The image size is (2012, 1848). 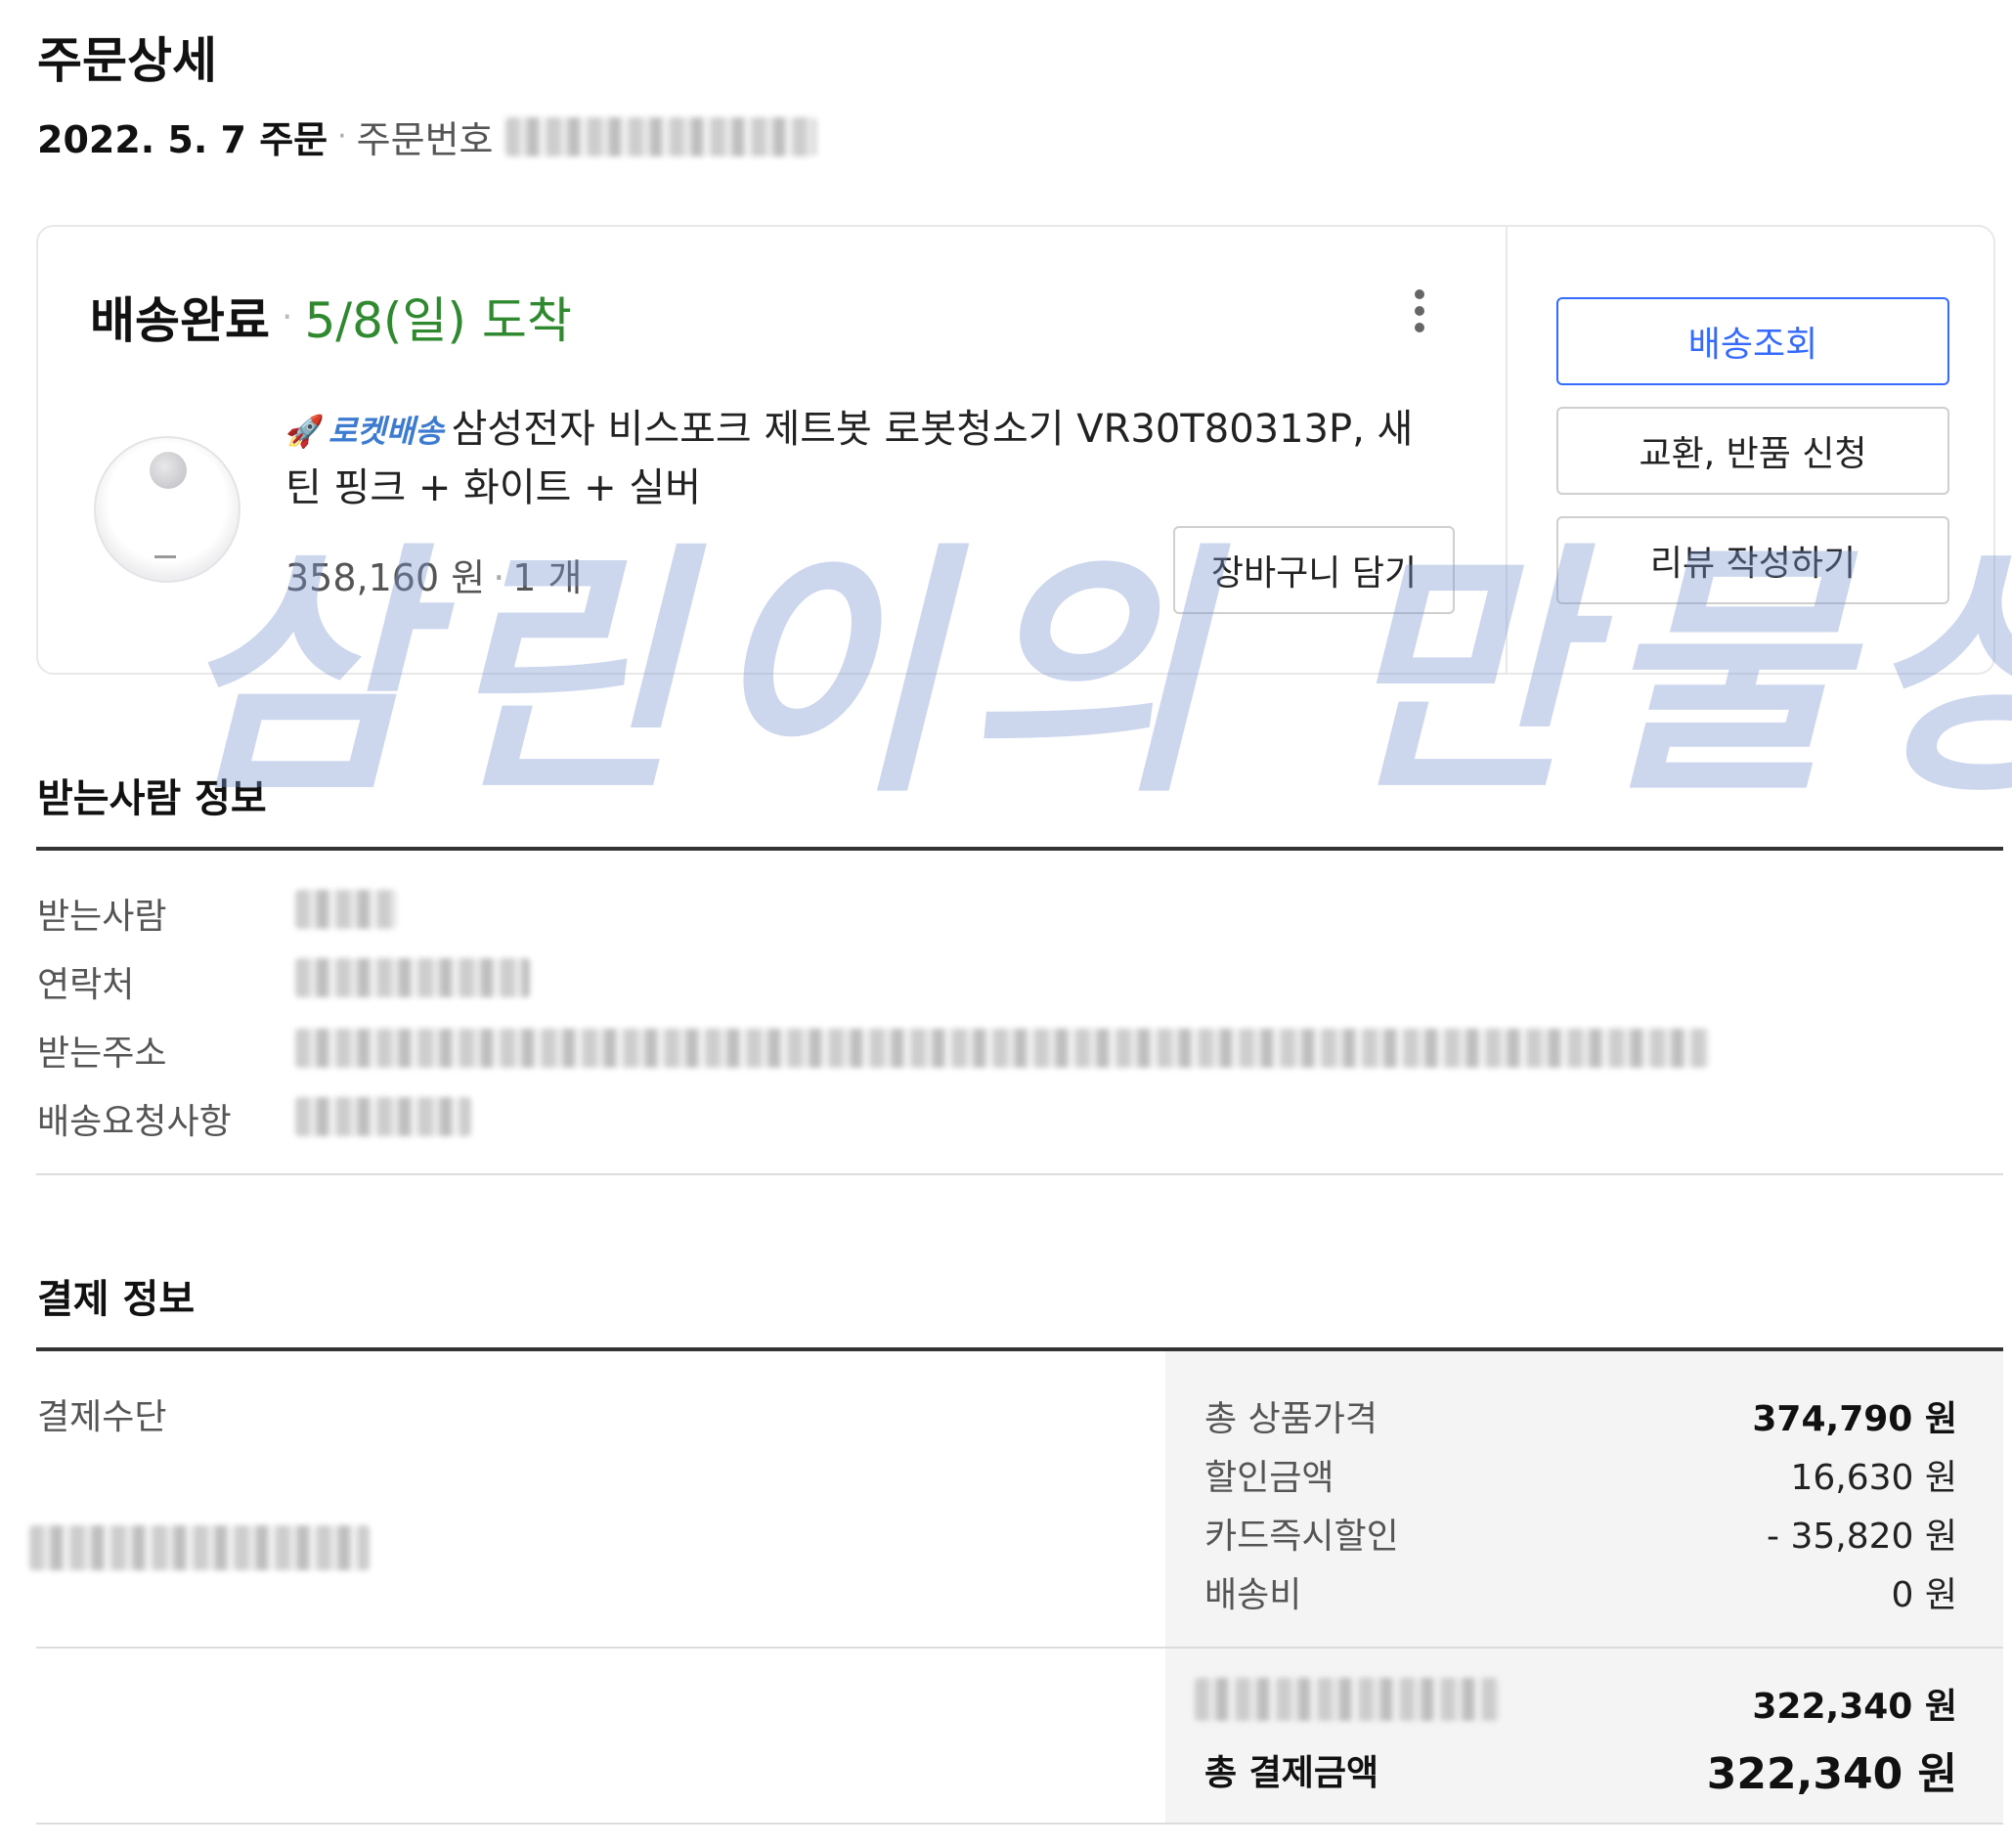 I want to click on order-info: 2022. 5. 7 주문 · 주문번호, so click(x=426, y=136).